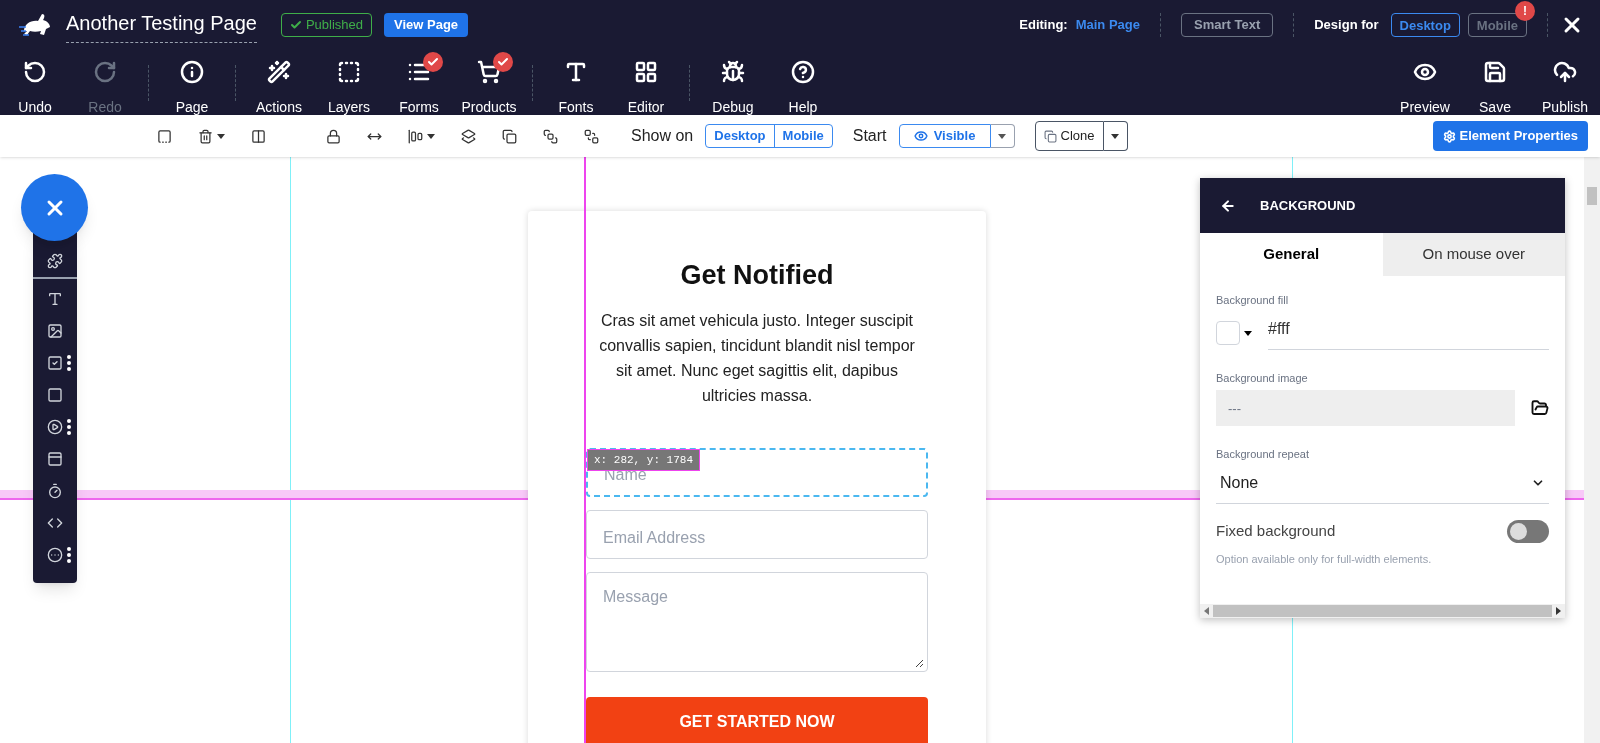 The height and width of the screenshot is (743, 1600). What do you see at coordinates (757, 358) in the screenshot?
I see `card-description: Cras sit amet vehicula justo. Integer suscipit convallis sapien, tincidunt blandit nisl tempor sit amet. Nunc eget sagittis elit, dapibus ultricies massa.` at bounding box center [757, 358].